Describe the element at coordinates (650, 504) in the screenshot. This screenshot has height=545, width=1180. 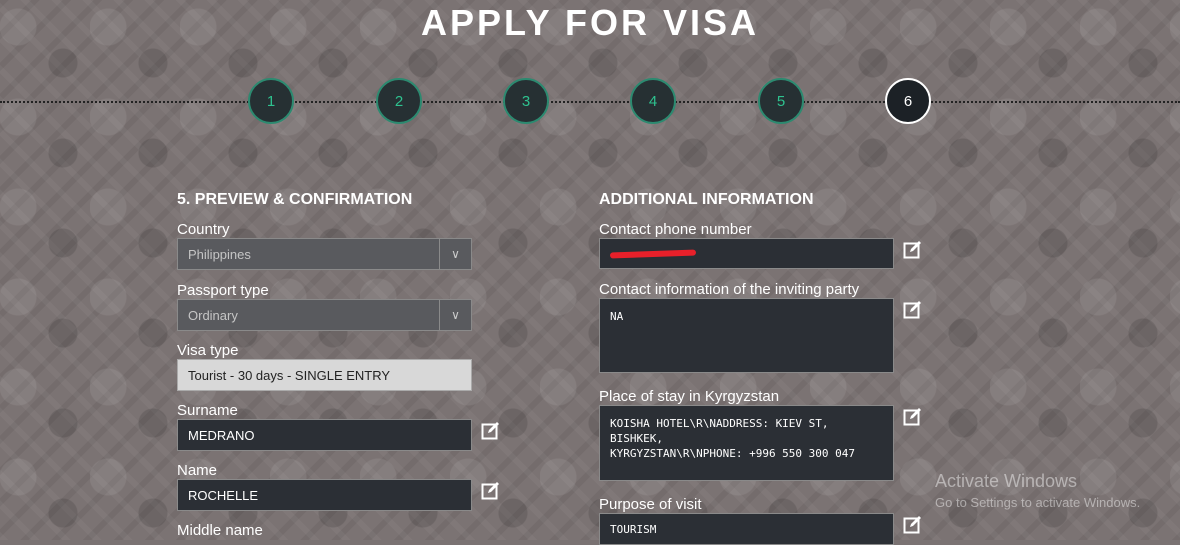
I see `purpose-label: Purpose of visit` at that location.